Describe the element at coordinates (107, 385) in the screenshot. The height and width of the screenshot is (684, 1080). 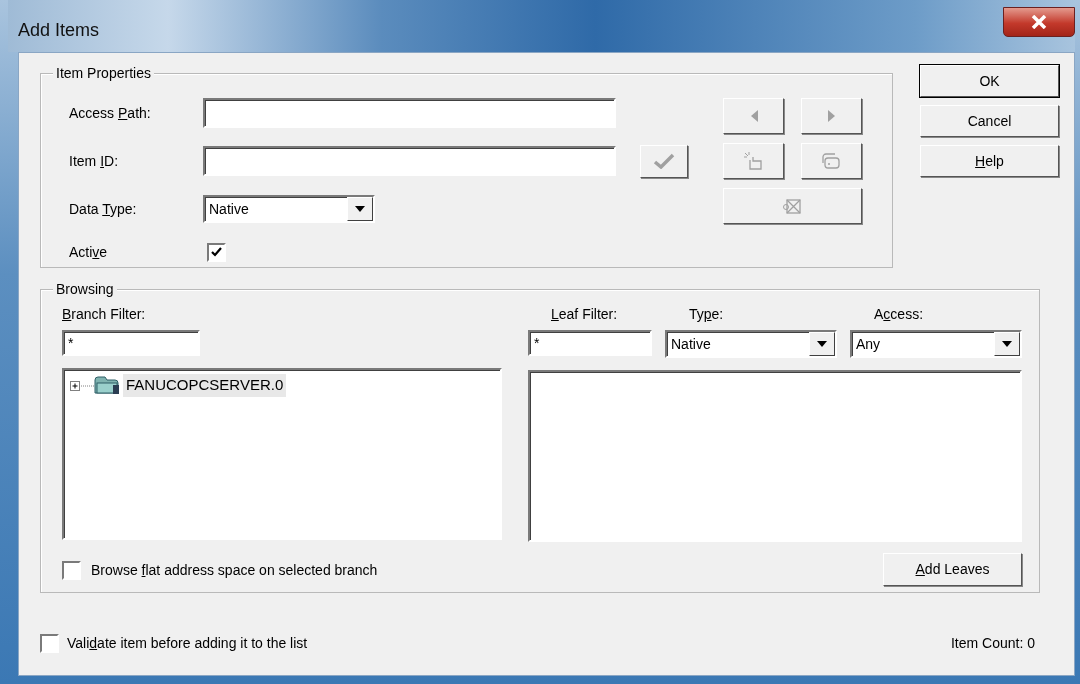
I see `server-folder-icon` at that location.